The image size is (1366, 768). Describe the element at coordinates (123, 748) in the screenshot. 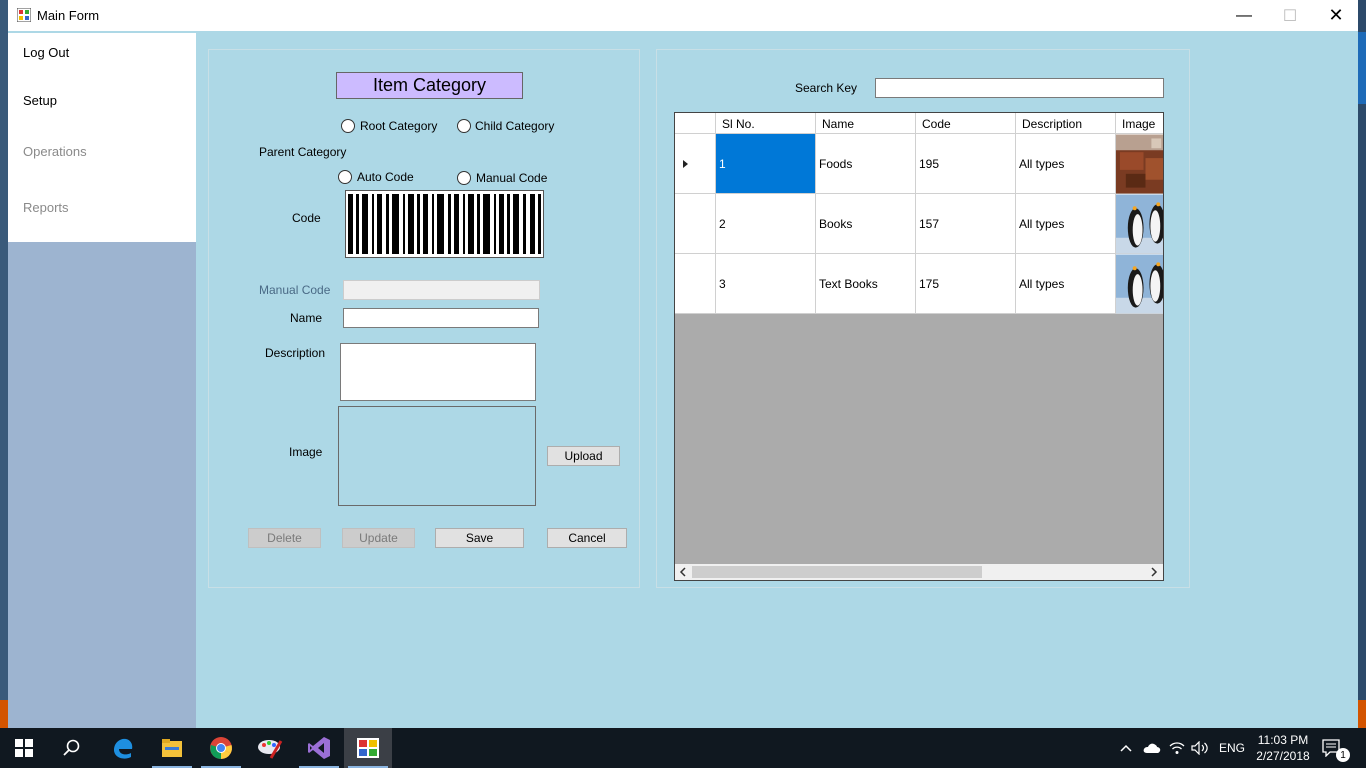

I see `taskbar-edge` at that location.